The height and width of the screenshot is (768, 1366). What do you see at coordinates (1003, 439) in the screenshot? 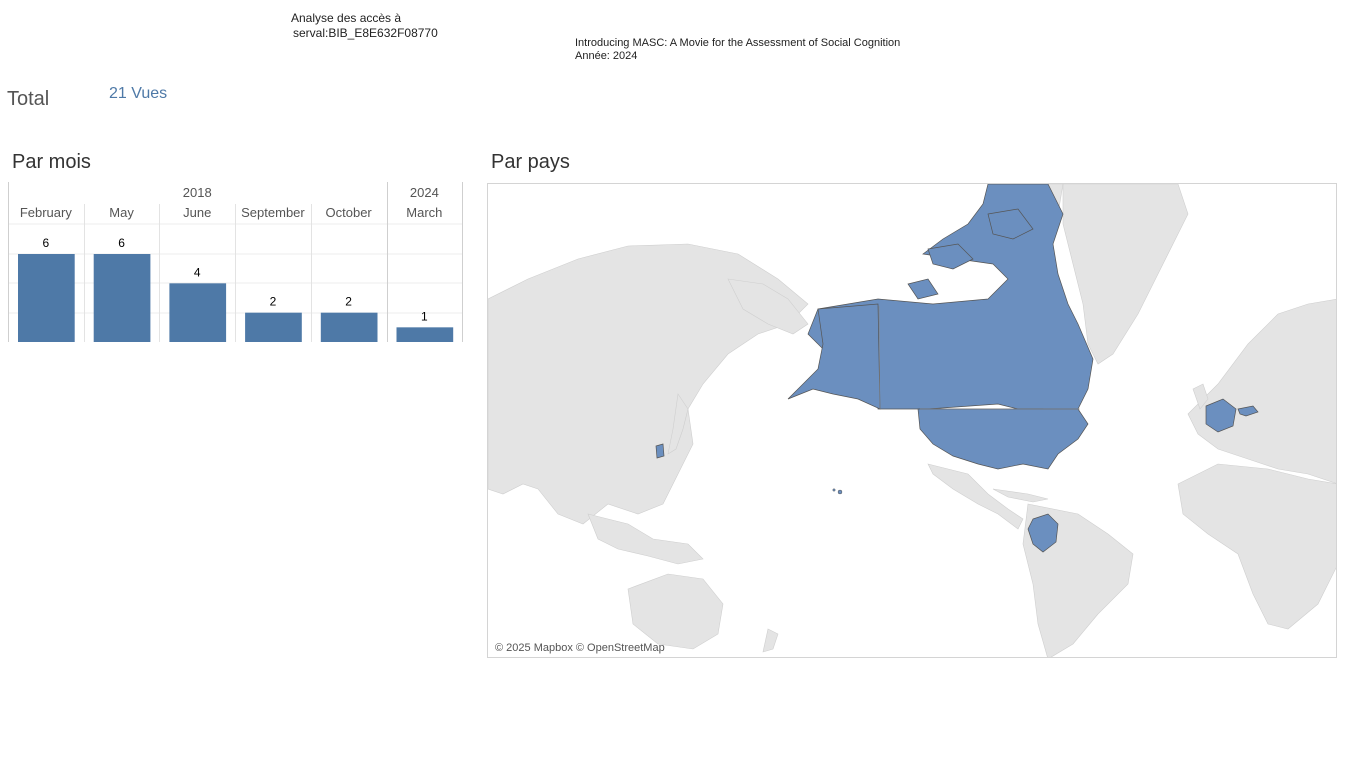
I see `country-usa` at bounding box center [1003, 439].